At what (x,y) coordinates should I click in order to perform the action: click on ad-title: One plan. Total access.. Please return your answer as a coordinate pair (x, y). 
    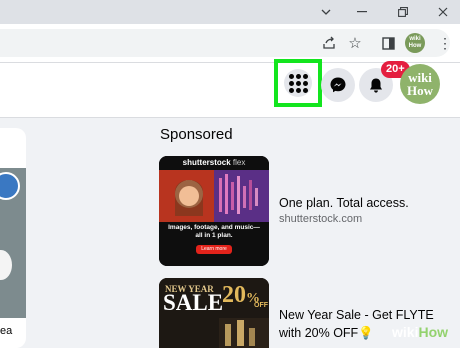
    Looking at the image, I should click on (344, 203).